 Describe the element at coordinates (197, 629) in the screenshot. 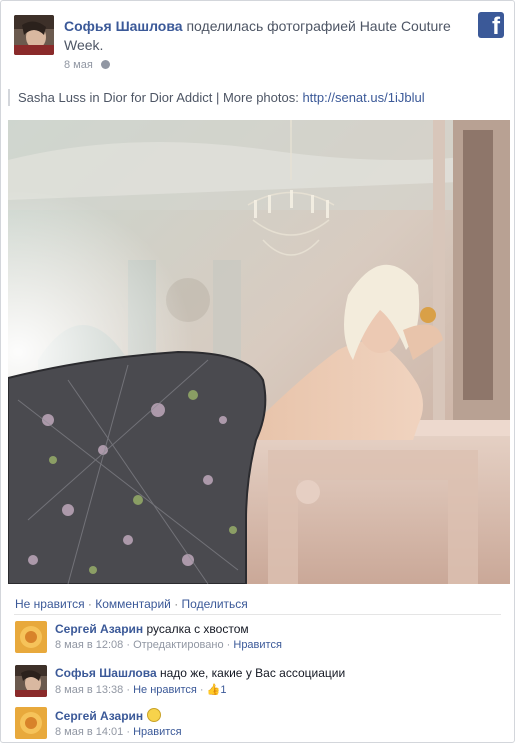

I see `comment-text: русалка с хвостом` at that location.